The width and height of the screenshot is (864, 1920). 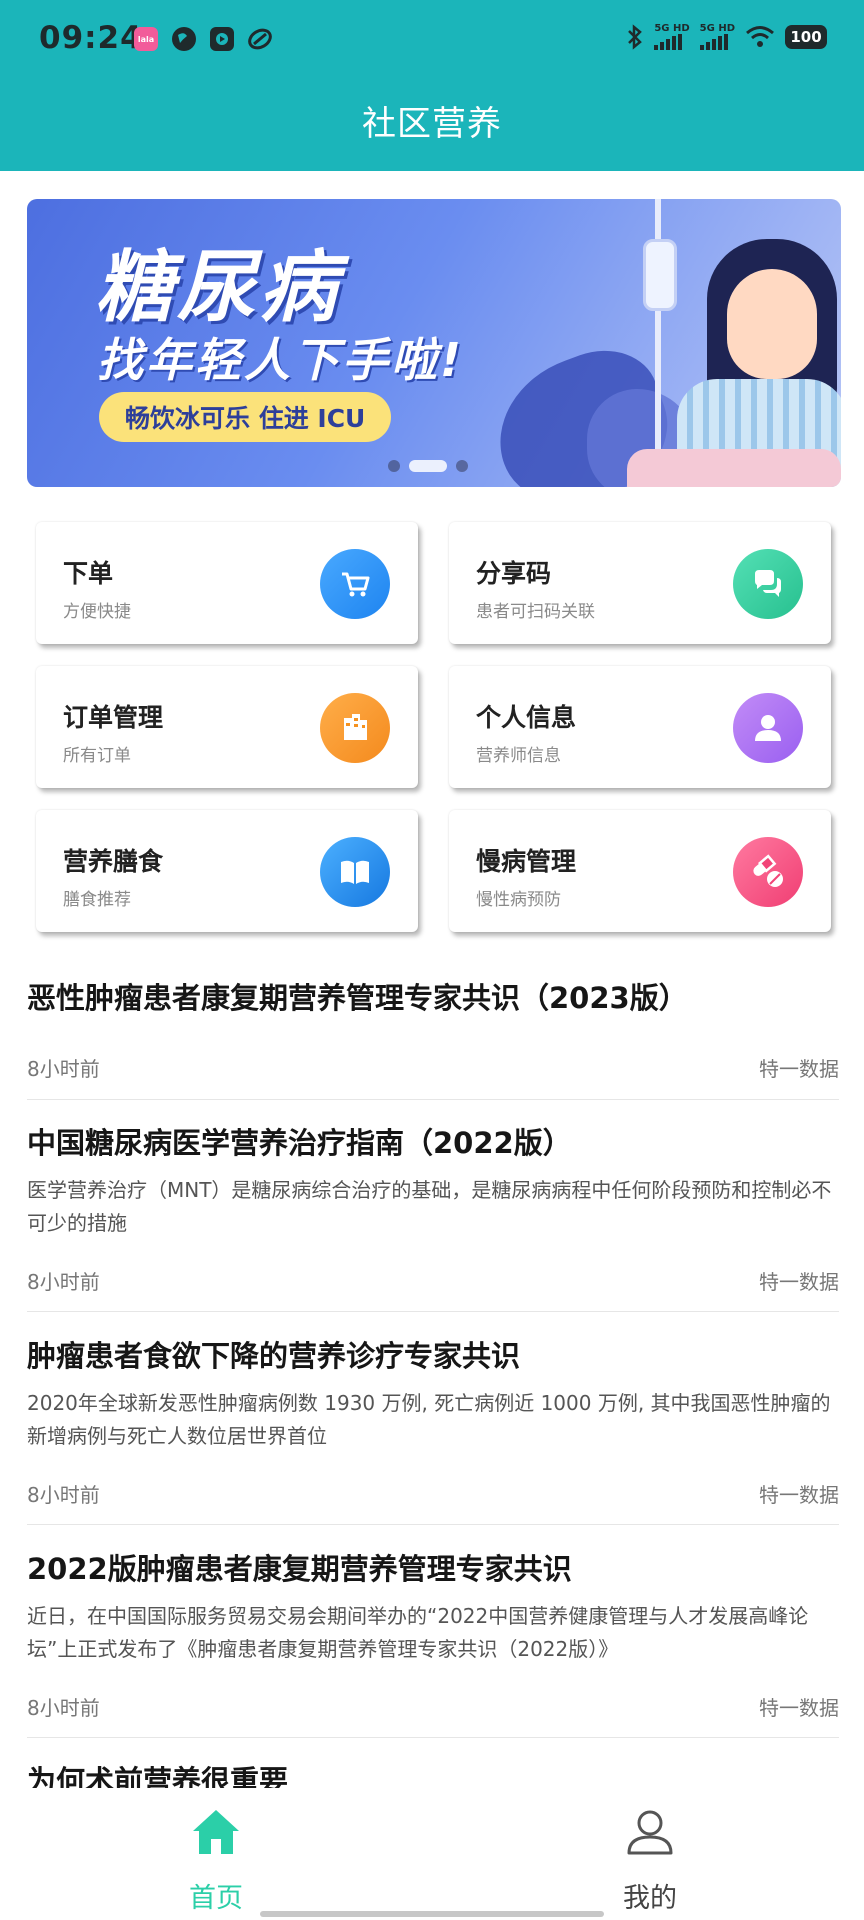 What do you see at coordinates (535, 612) in the screenshot?
I see `card-subtitle: 患者可扫码关联` at bounding box center [535, 612].